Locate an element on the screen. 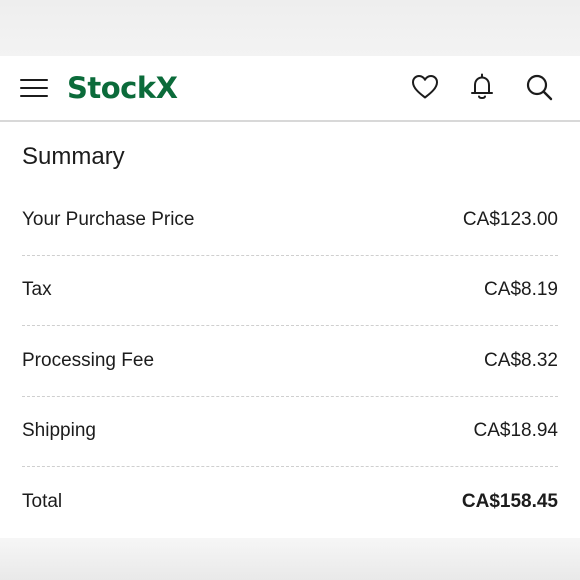 Image resolution: width=580 pixels, height=580 pixels. bell-icon is located at coordinates (482, 87).